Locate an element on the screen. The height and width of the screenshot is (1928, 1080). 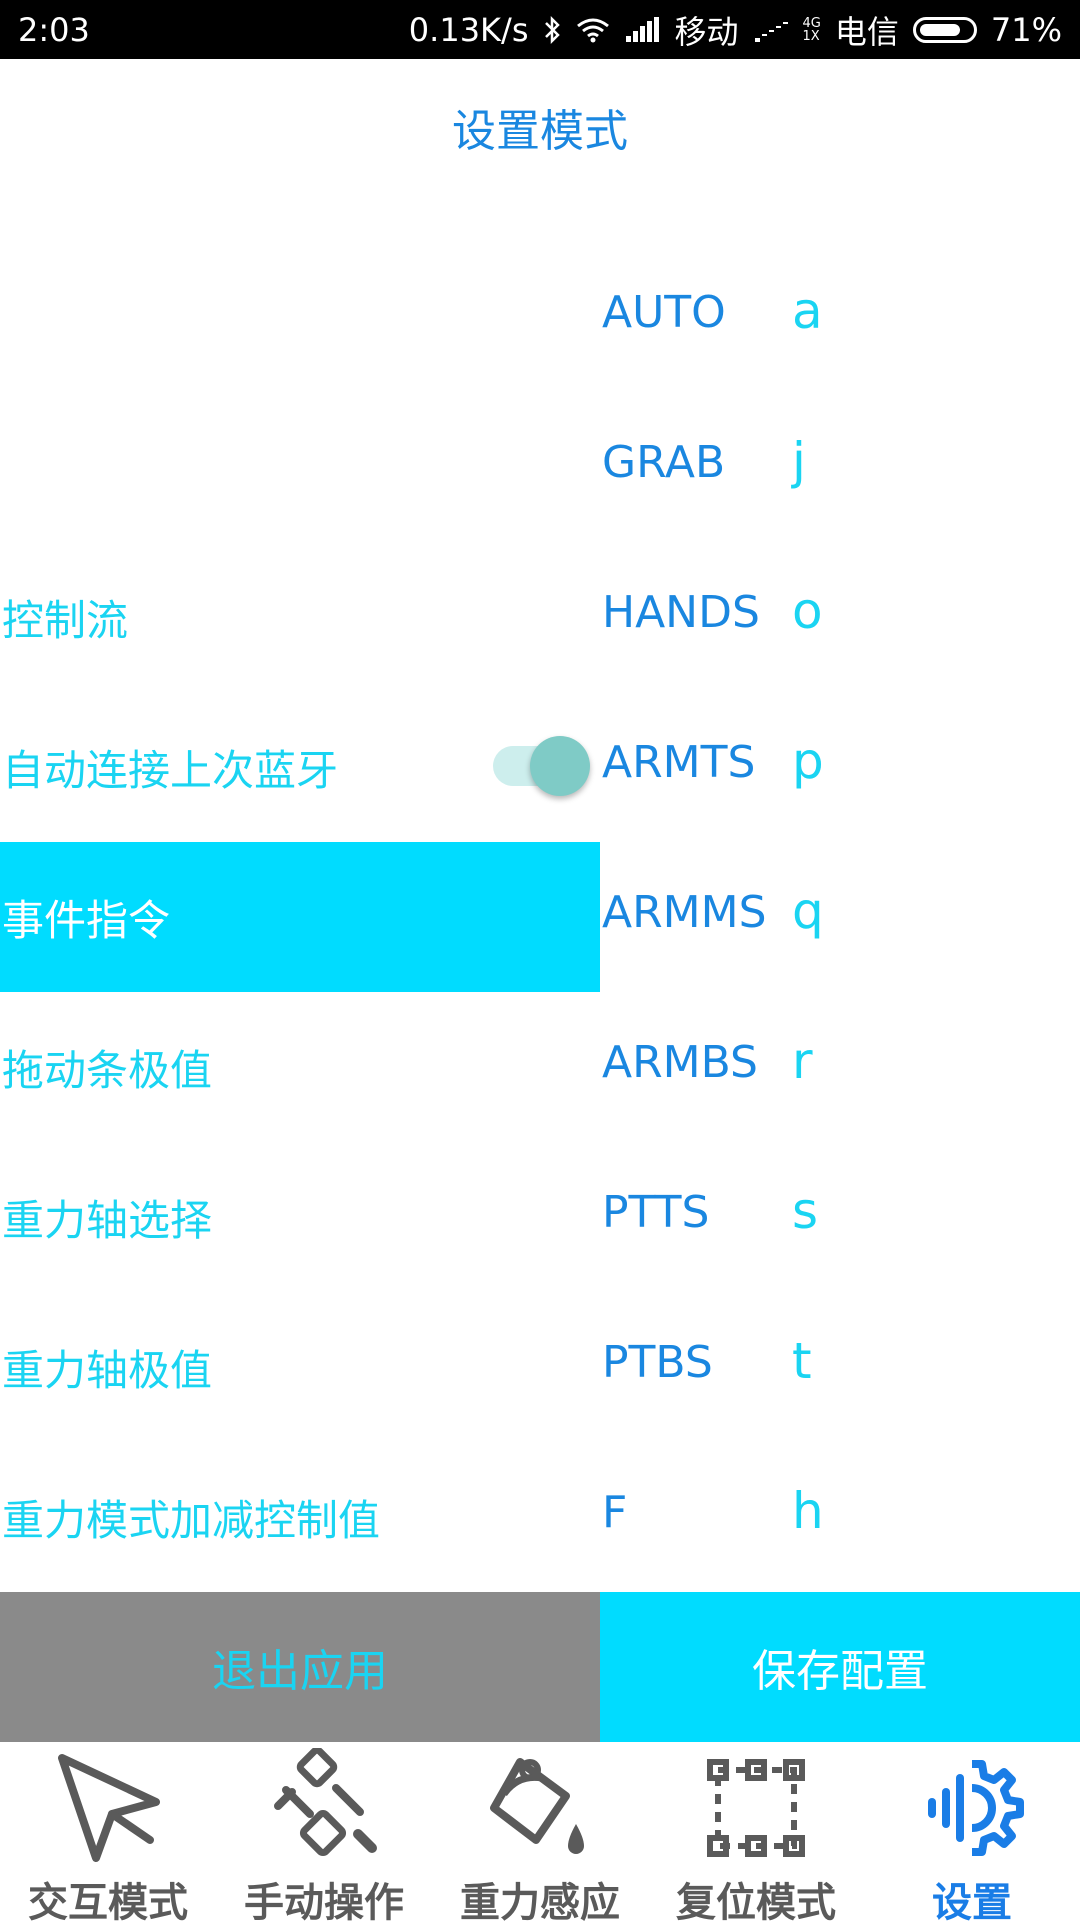
command-value: r is located at coordinates (802, 1061).